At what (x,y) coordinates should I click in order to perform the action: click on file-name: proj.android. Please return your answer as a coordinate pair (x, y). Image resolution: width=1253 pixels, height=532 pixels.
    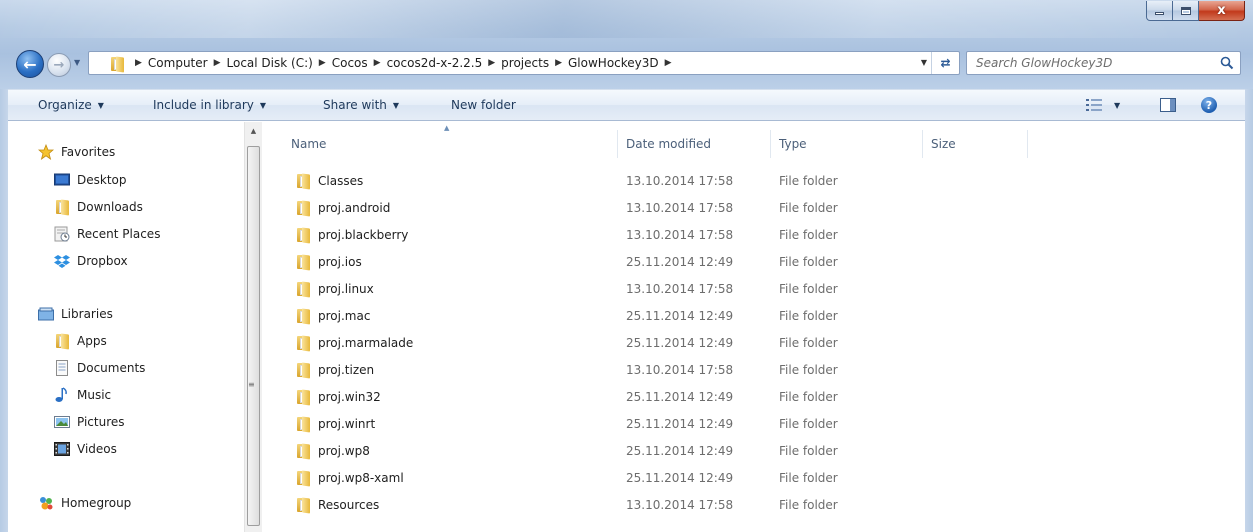
    Looking at the image, I should click on (354, 208).